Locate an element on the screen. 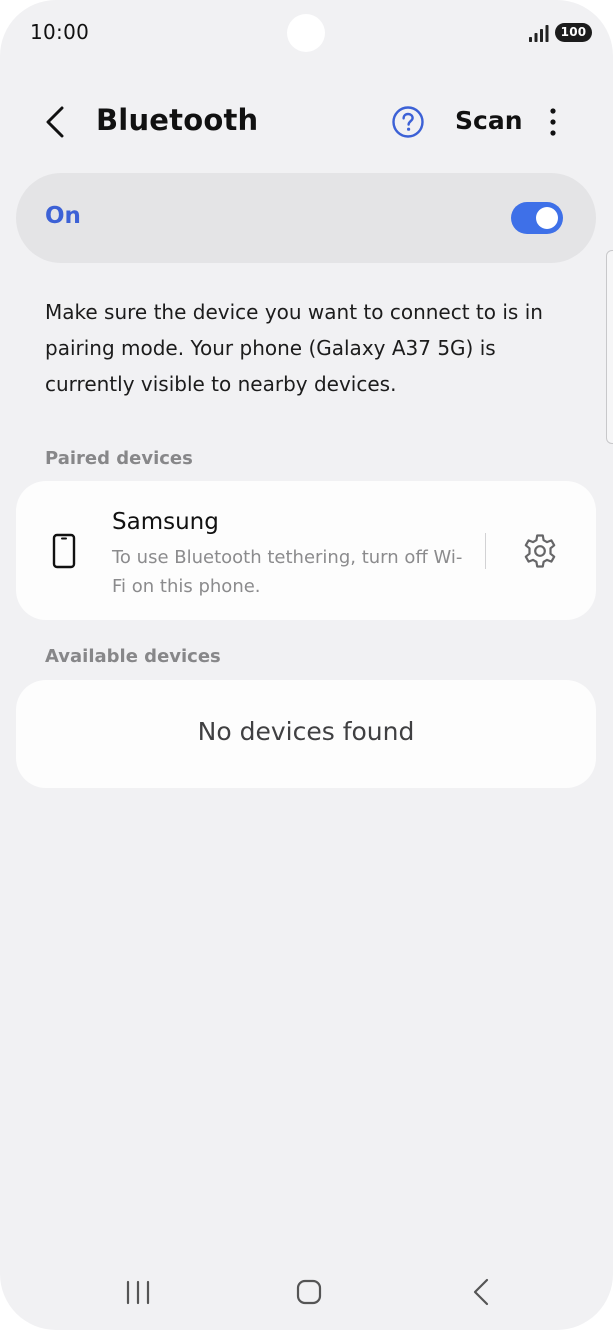  status-bar: 10:00 100 is located at coordinates (306, 33).